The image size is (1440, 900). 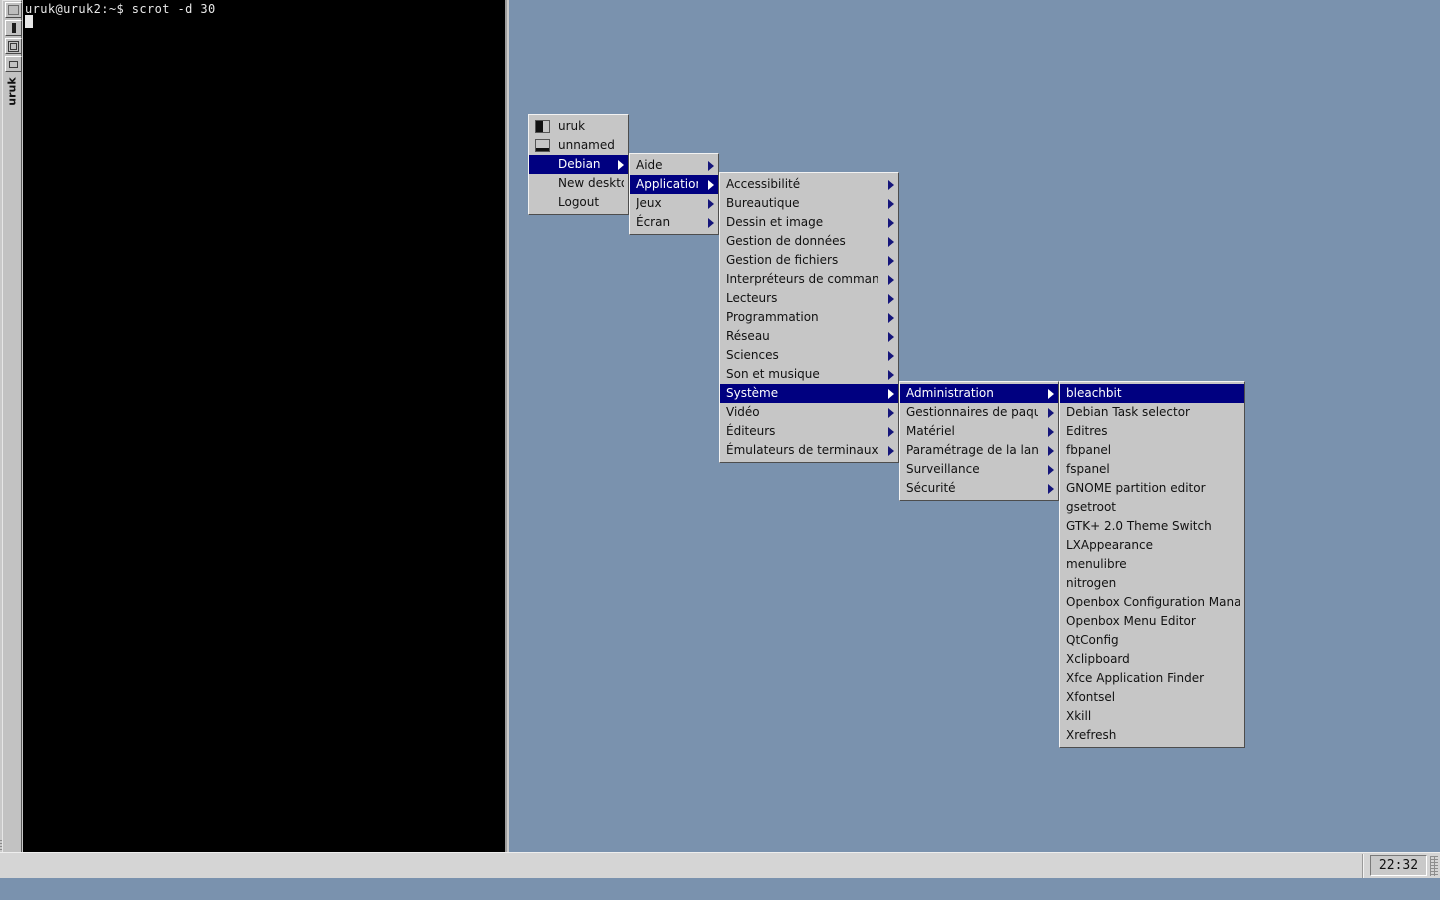 I want to click on menu-item-label: nitrogen, so click(x=1091, y=583).